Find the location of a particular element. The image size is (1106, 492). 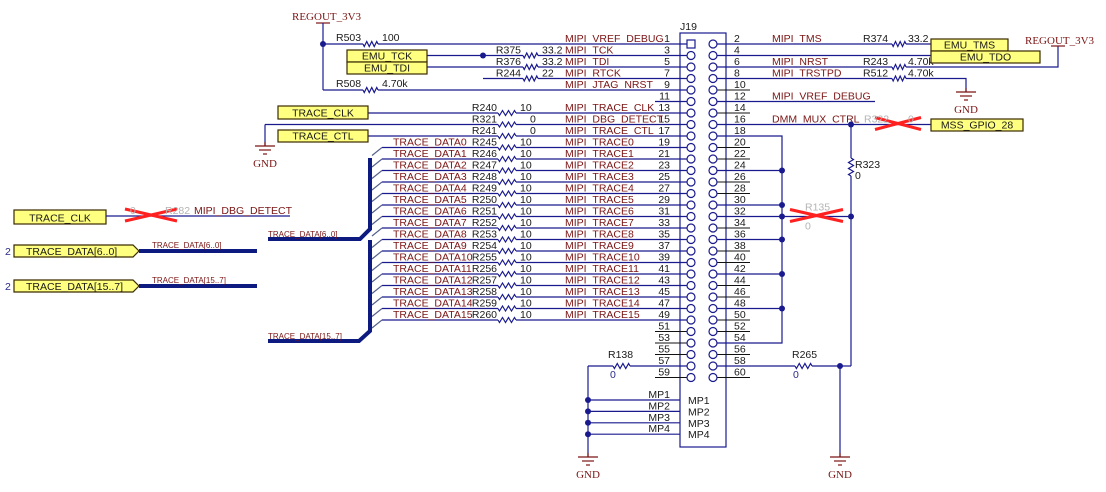

mounting-pin-net: MP4 is located at coordinates (659, 429).